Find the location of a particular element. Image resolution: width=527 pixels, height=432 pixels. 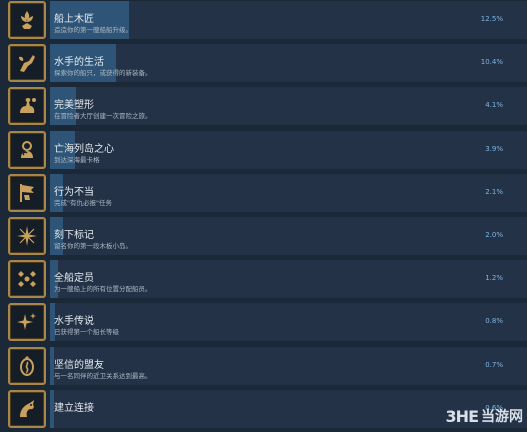

achievement-title: 船上木匠 is located at coordinates (74, 19).